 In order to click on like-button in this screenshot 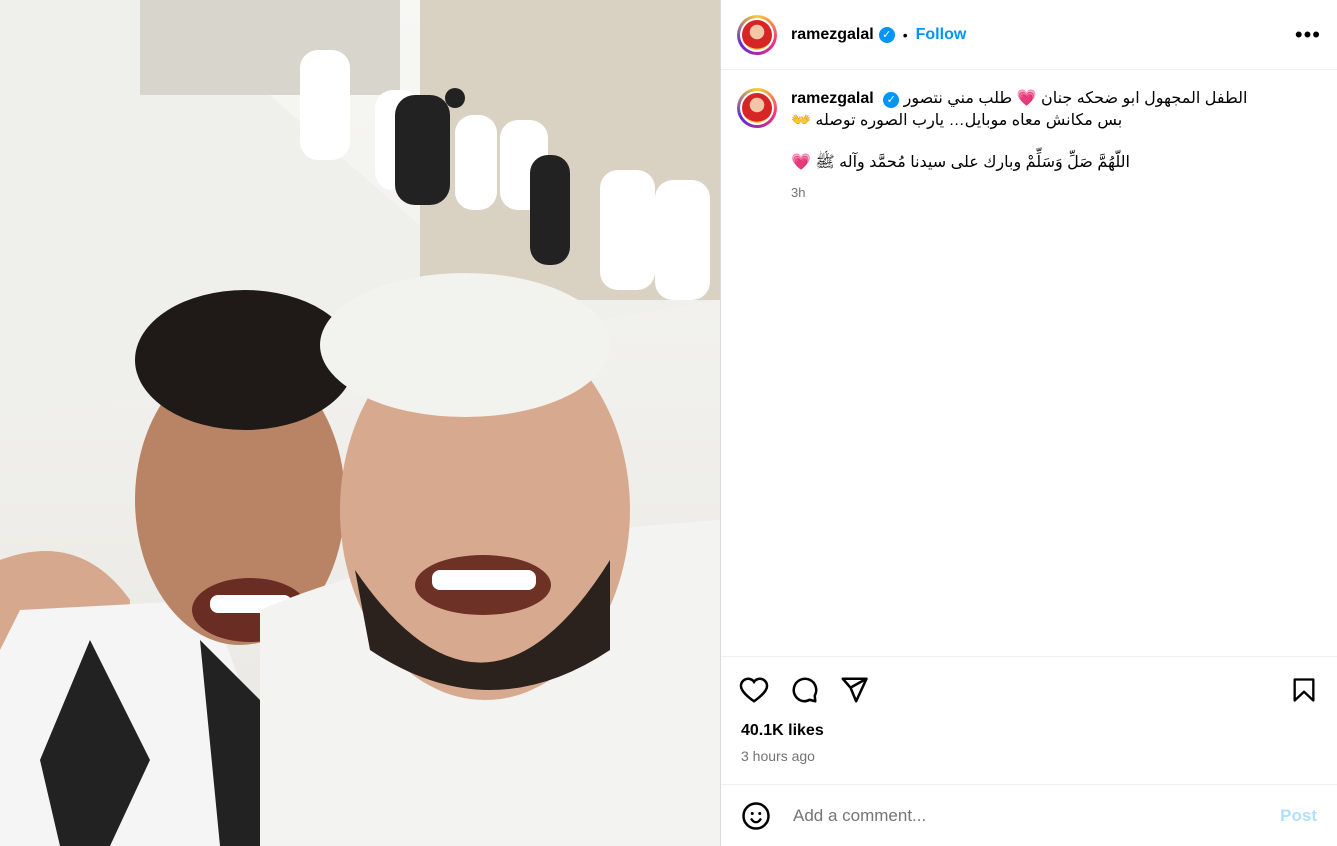, I will do `click(754, 690)`.